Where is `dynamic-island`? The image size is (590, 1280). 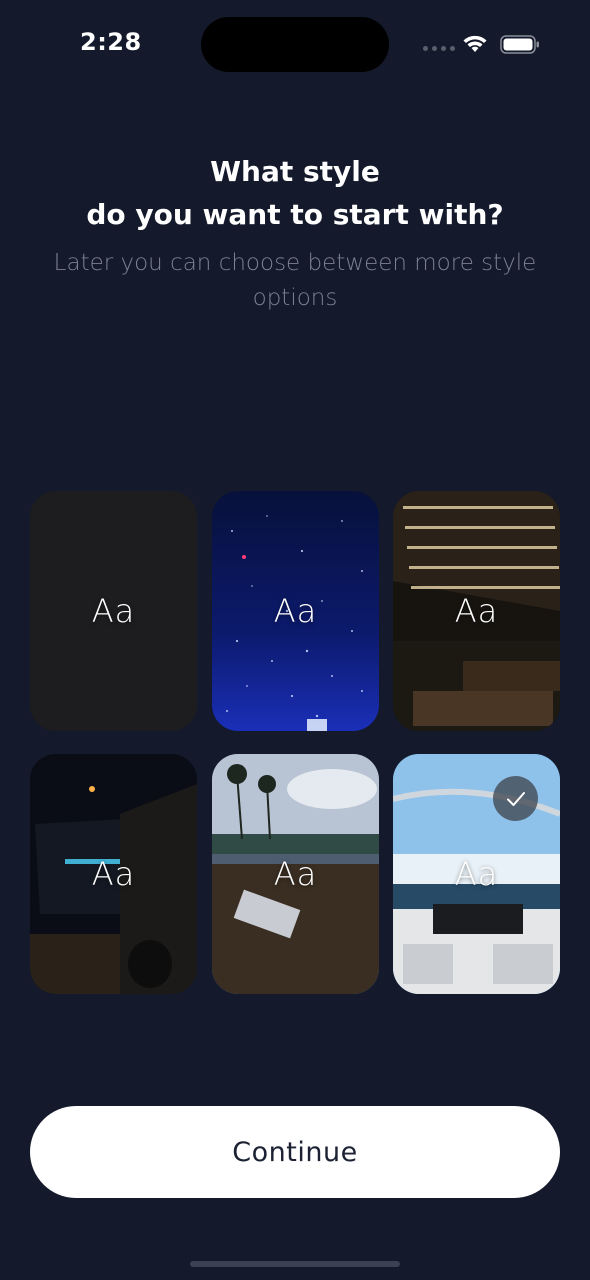 dynamic-island is located at coordinates (295, 44).